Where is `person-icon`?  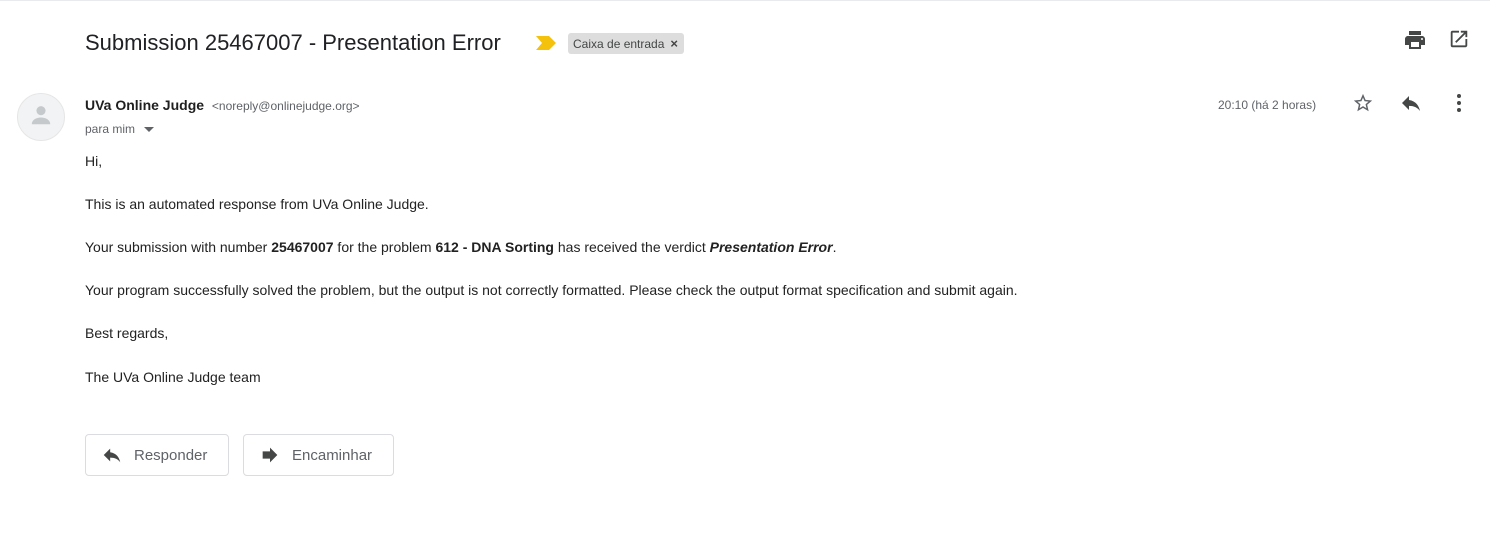
person-icon is located at coordinates (41, 117).